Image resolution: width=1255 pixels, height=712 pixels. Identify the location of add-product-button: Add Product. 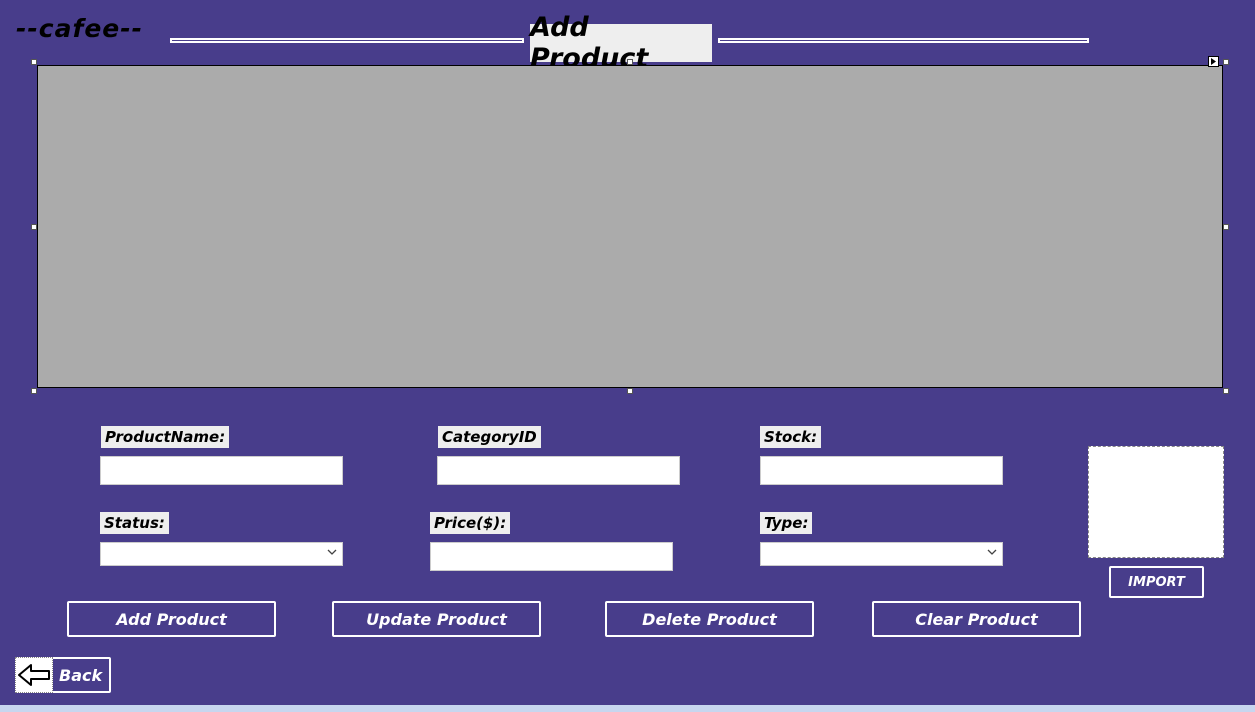
(171, 619).